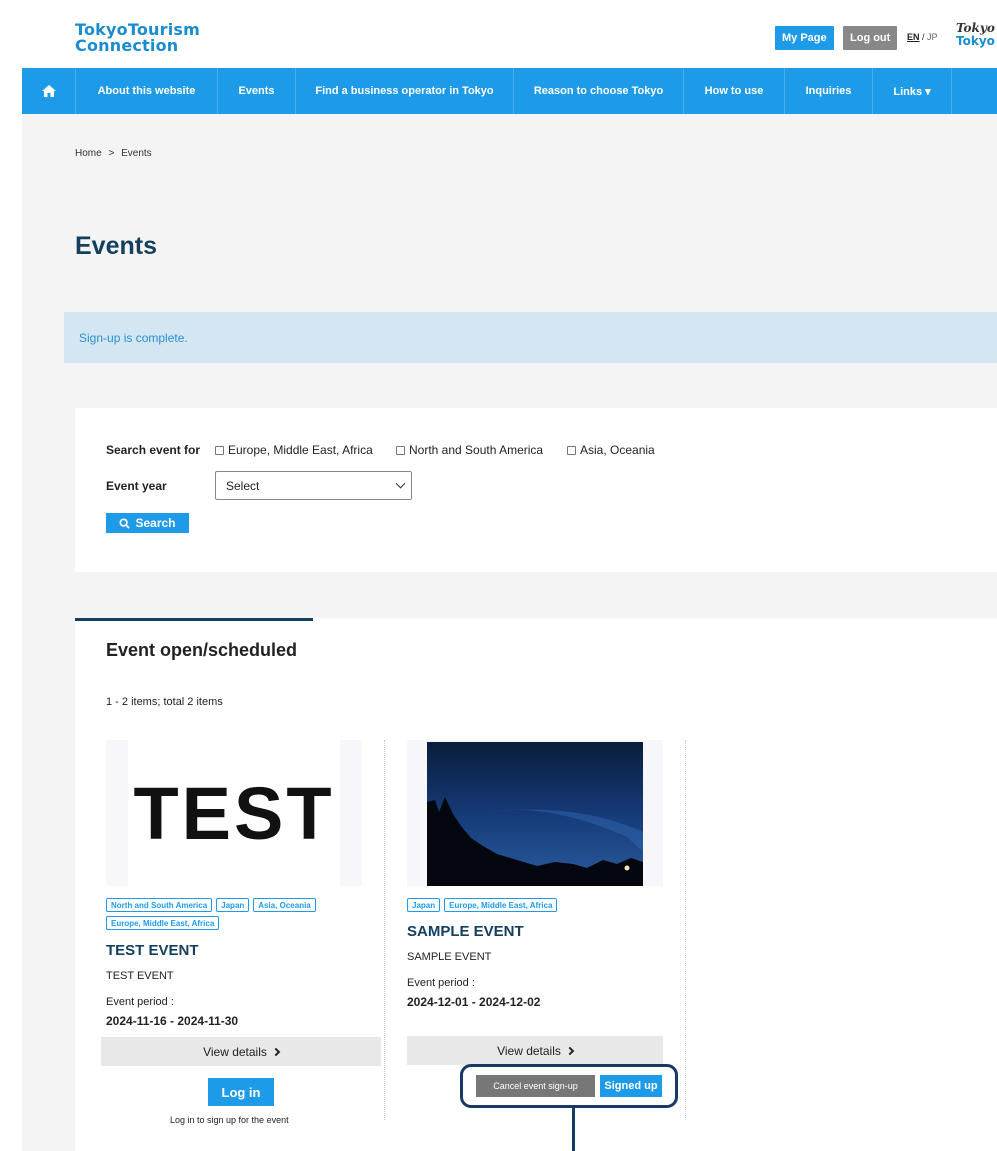 The height and width of the screenshot is (1151, 997). I want to click on event-year-select: Select, so click(313, 485).